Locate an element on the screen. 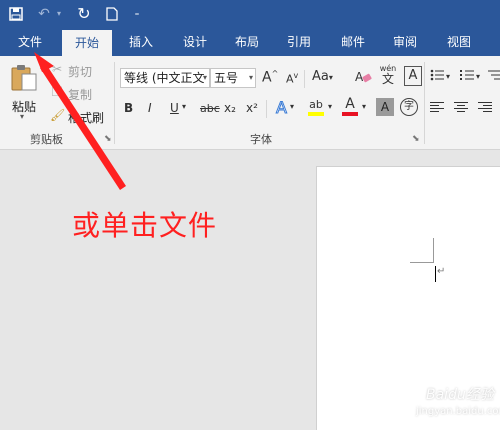  annotation-text: 或单击文件 is located at coordinates (145, 225).